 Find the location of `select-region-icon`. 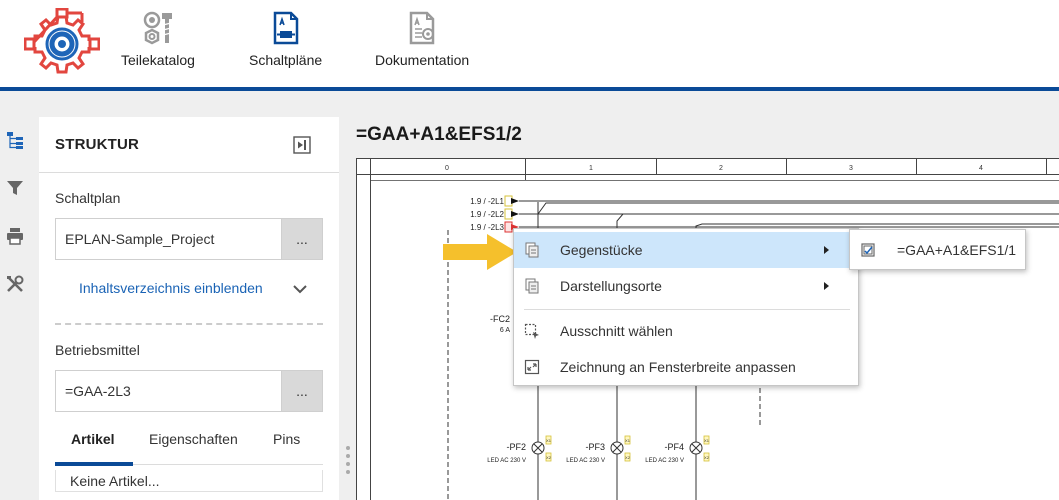

select-region-icon is located at coordinates (531, 331).